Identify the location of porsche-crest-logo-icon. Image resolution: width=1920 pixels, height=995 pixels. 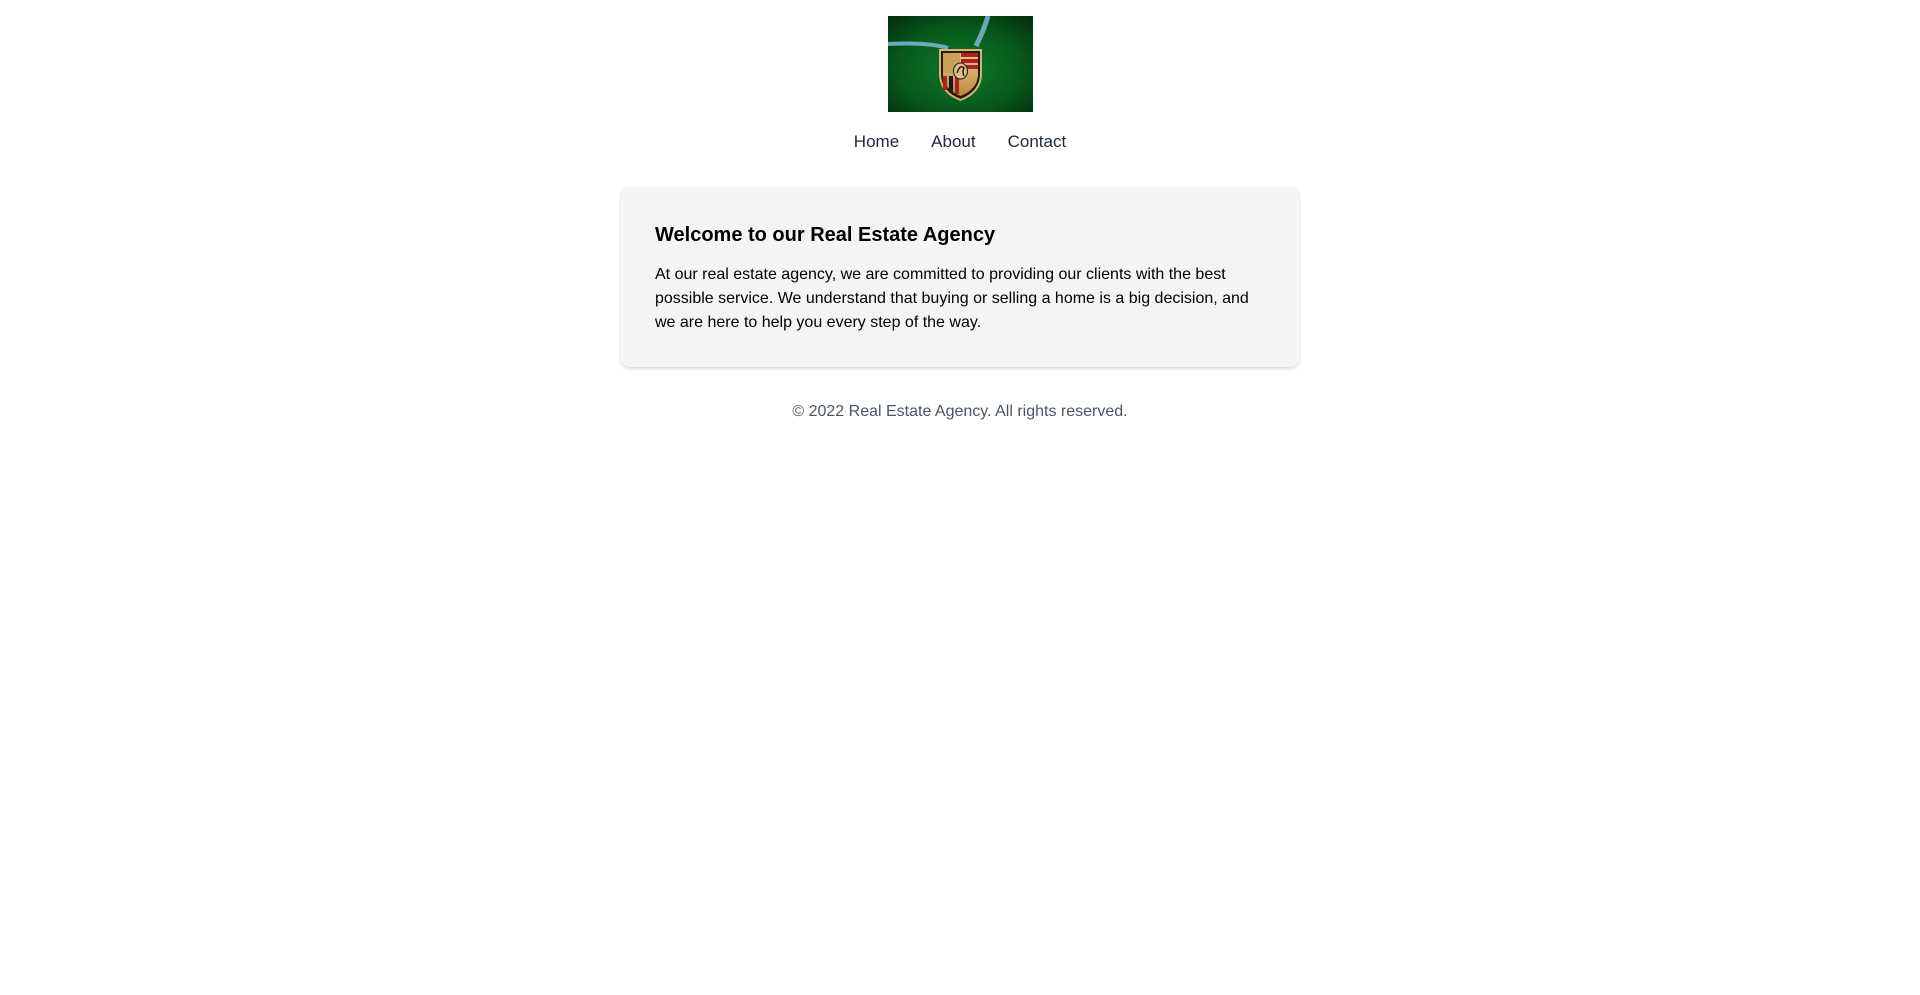
(960, 64).